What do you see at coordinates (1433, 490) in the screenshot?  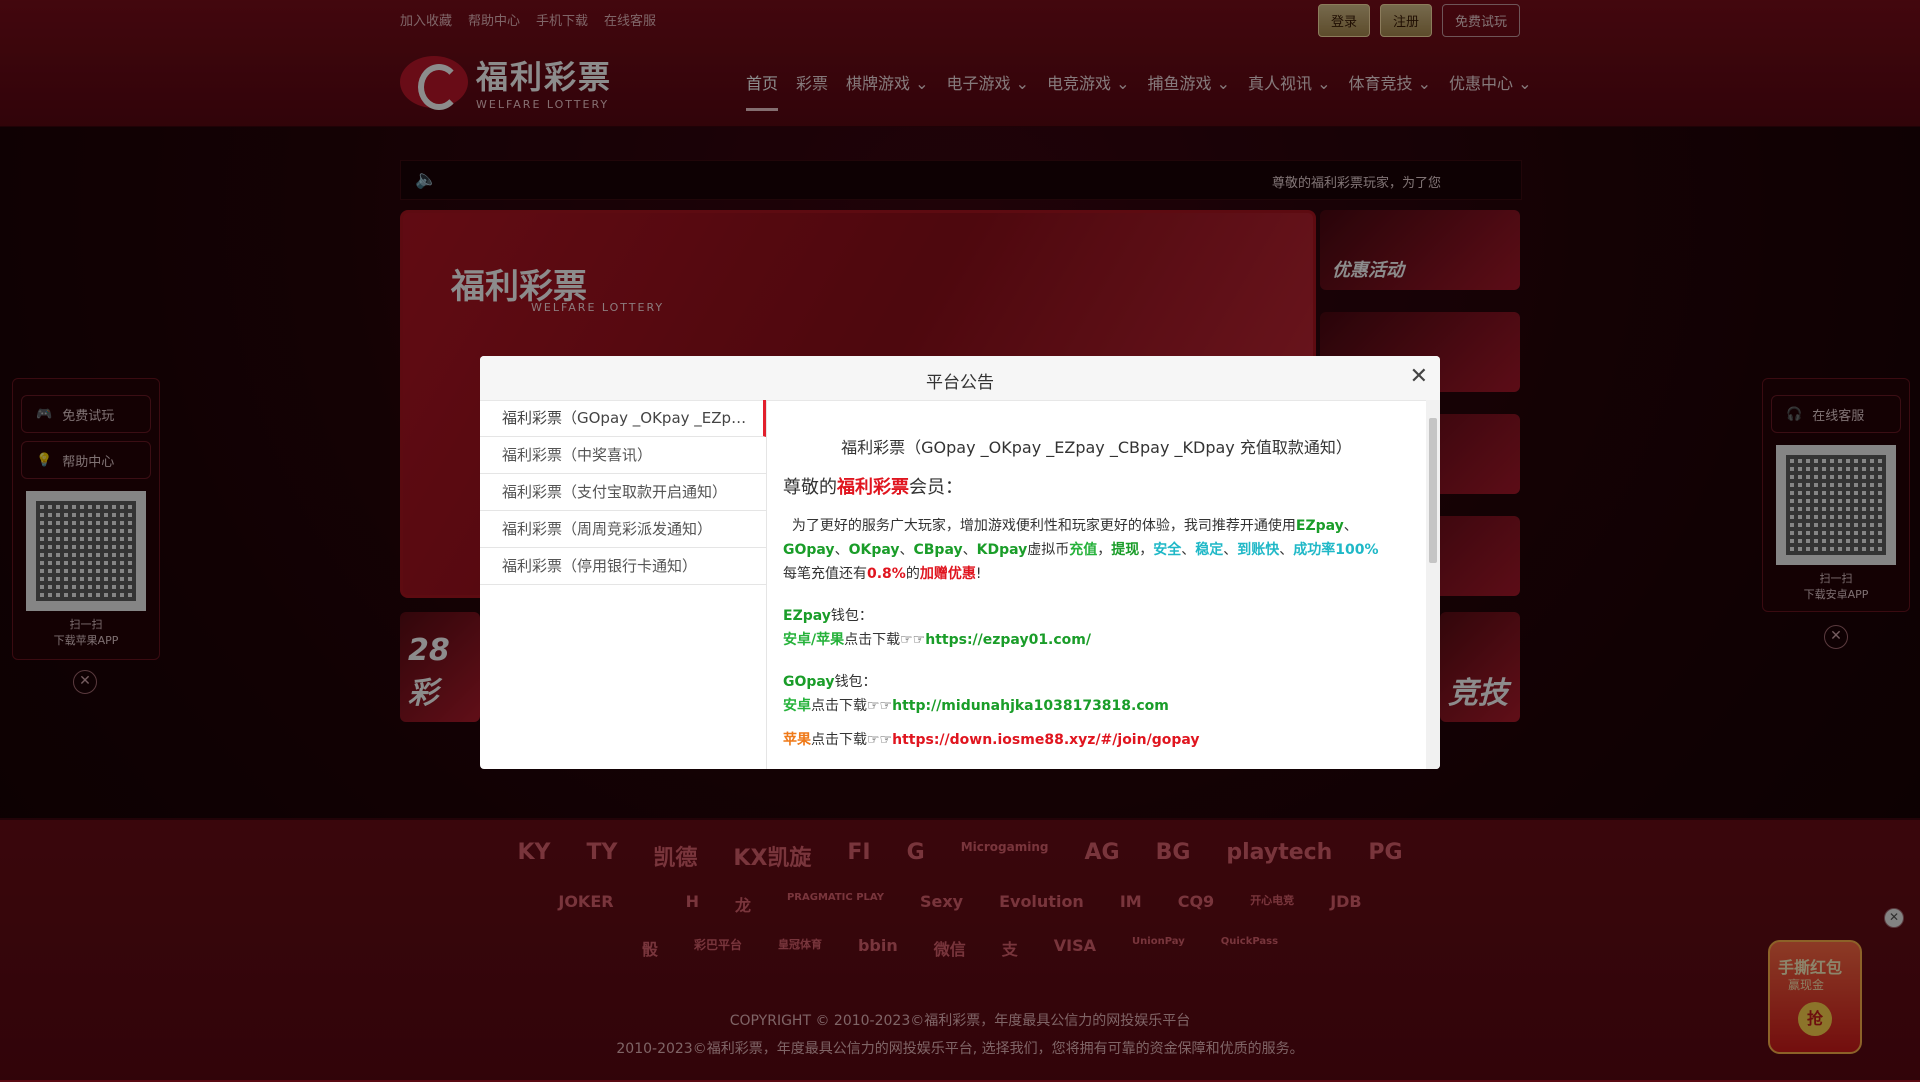 I see `scrollbar-thumb` at bounding box center [1433, 490].